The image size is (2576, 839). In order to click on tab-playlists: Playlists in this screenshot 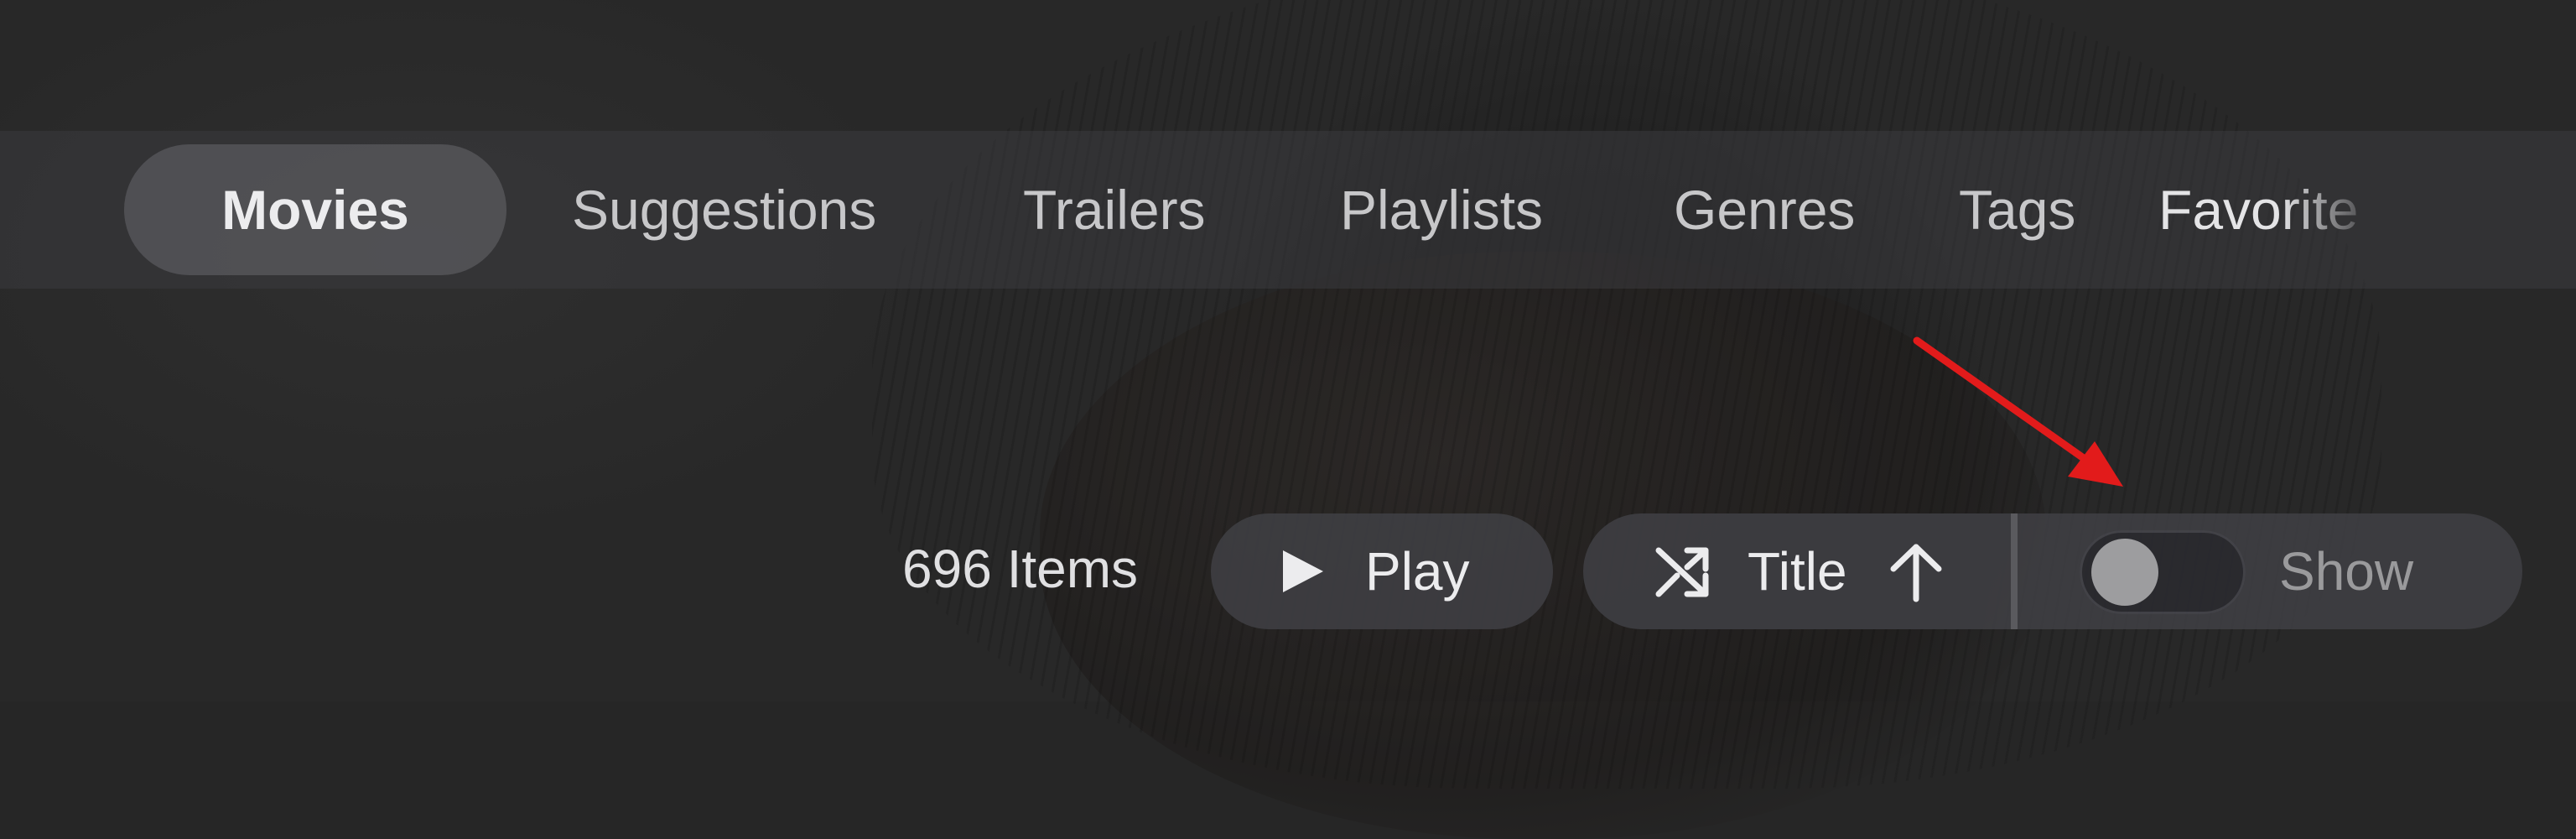, I will do `click(1441, 210)`.